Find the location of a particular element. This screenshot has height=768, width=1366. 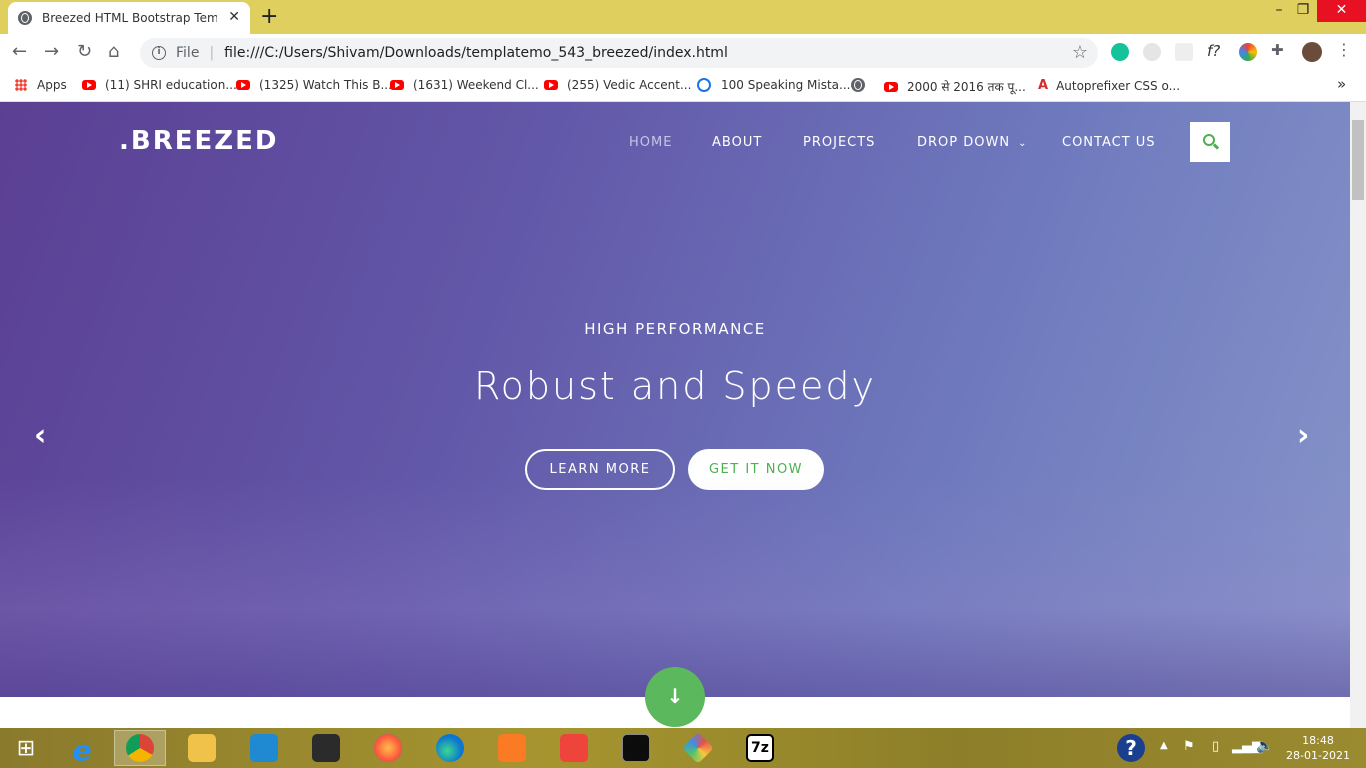

flag-icon: ⚑ is located at coordinates (1189, 746).